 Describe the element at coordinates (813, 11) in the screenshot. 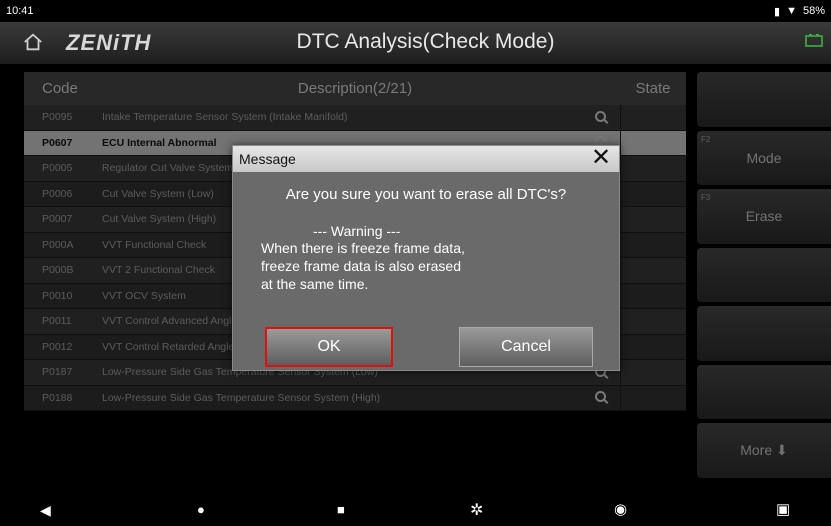

I see `battery-level: 58%` at that location.